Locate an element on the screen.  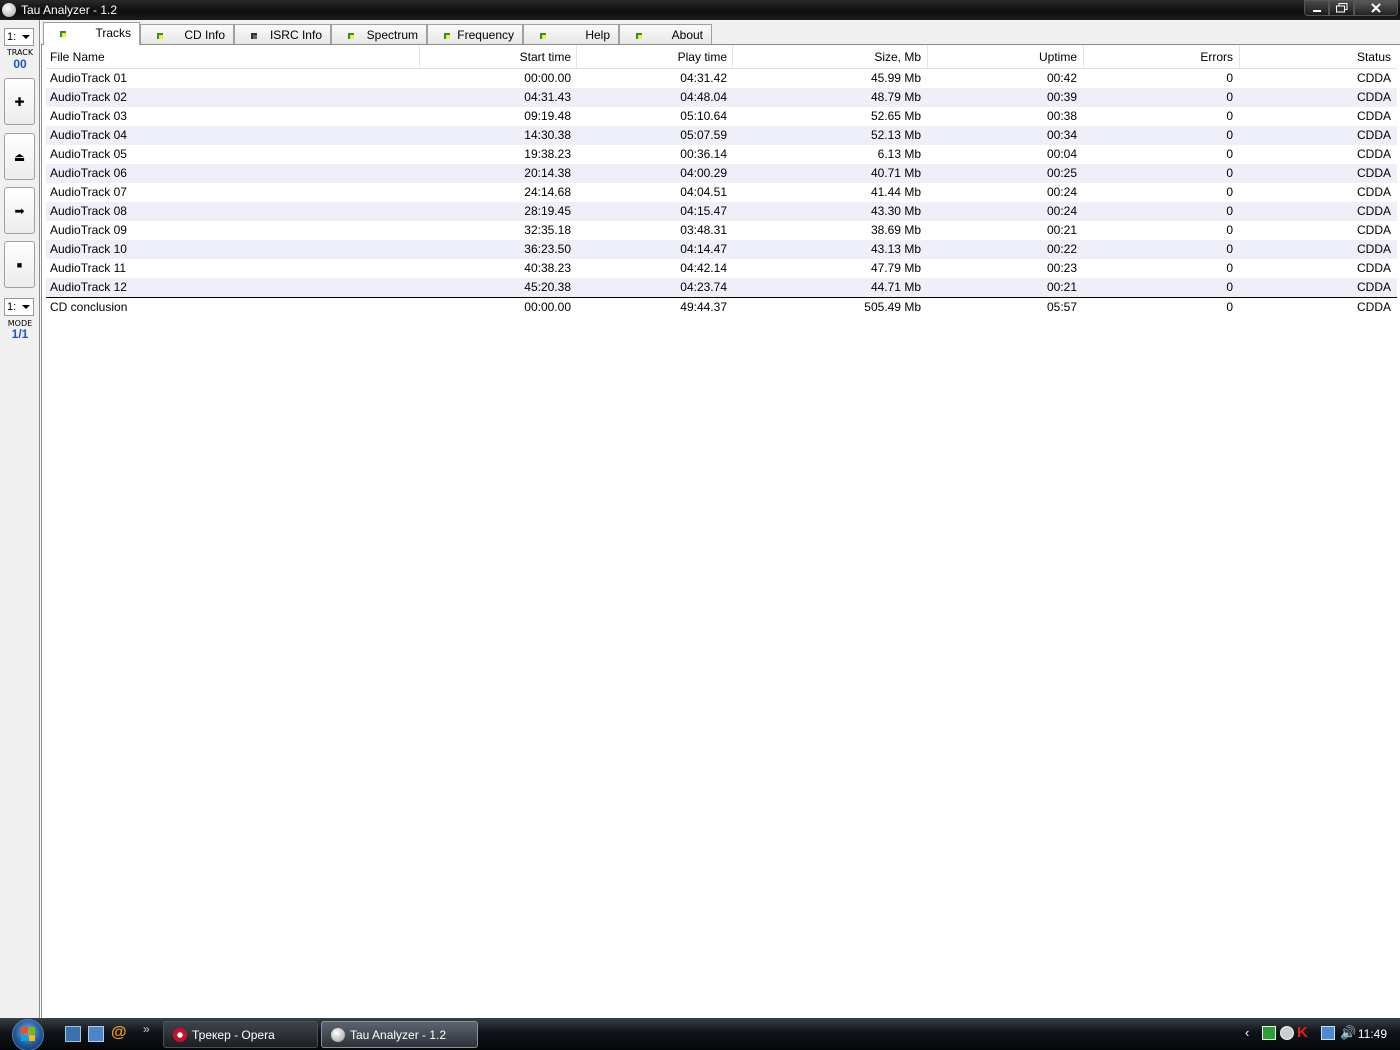
cell-start-time: 00:00.00 is located at coordinates (547, 307).